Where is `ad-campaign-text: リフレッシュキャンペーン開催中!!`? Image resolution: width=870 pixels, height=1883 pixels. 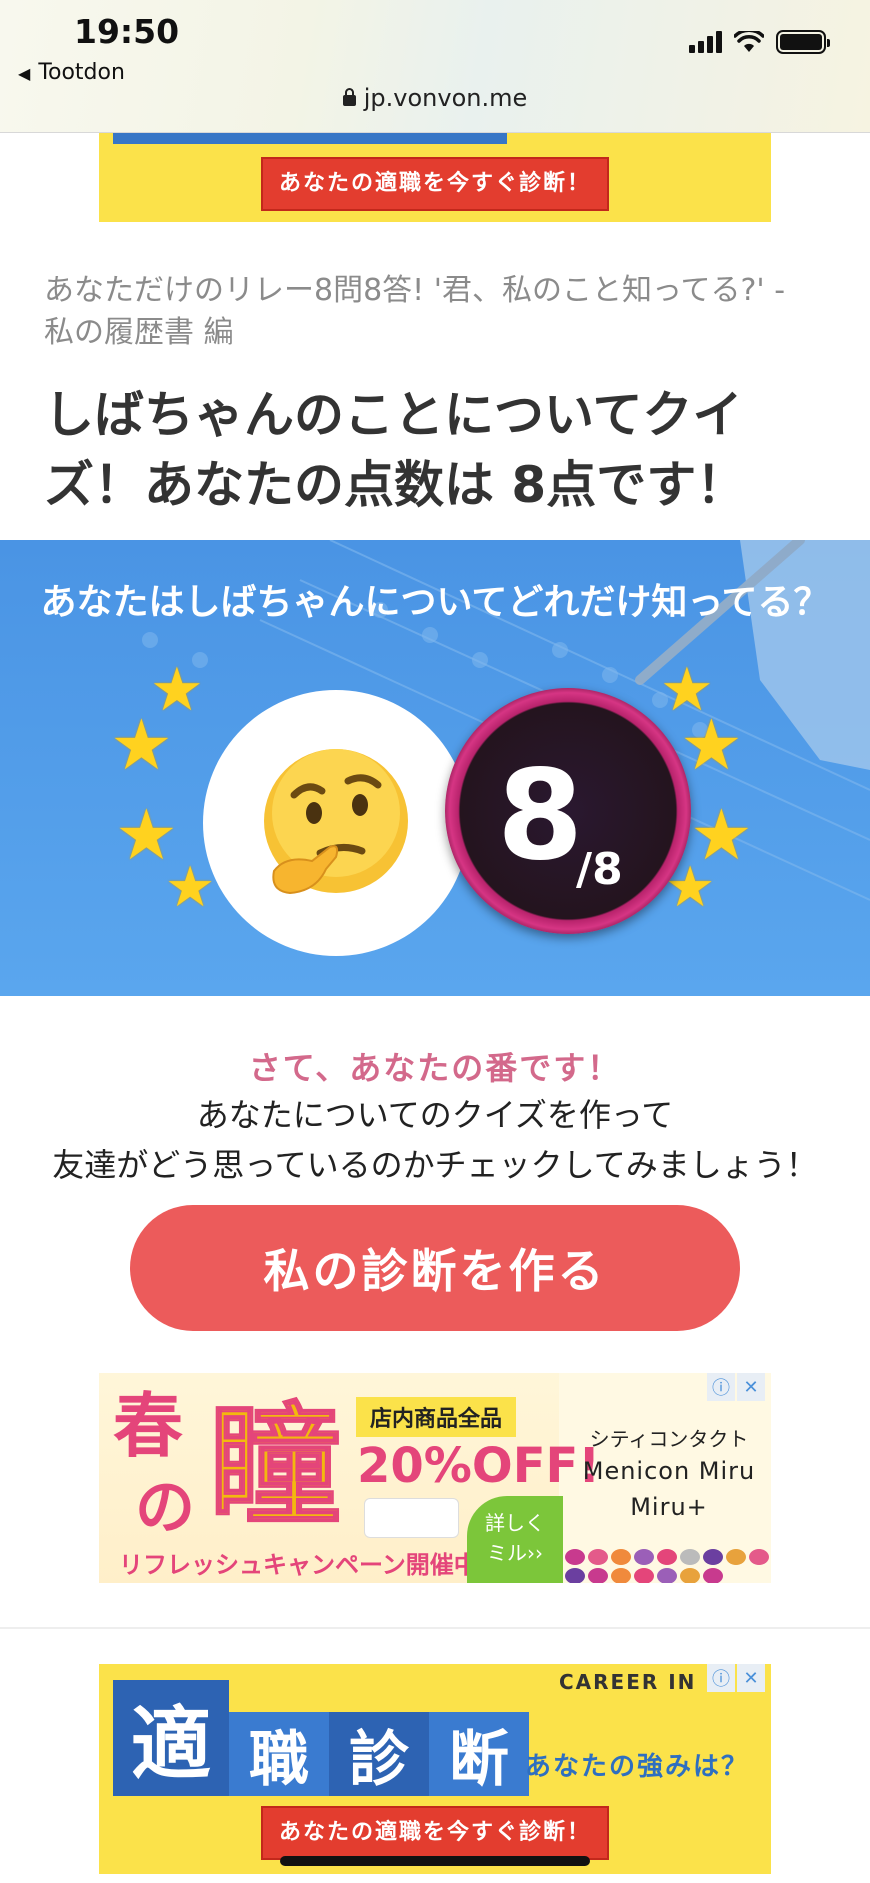
ad-campaign-text: リフレッシュキャンペーン開催中!! is located at coordinates (309, 1565).